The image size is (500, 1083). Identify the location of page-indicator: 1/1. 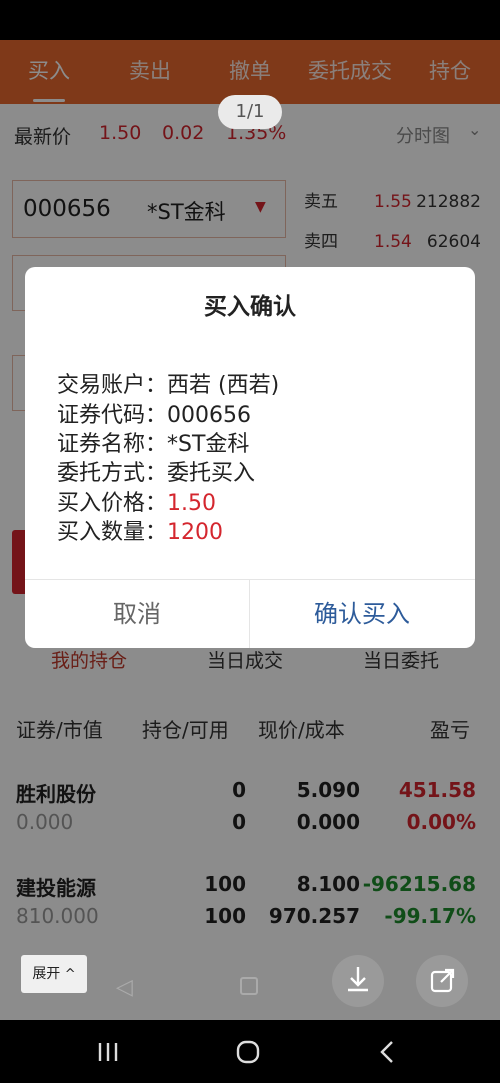
(250, 112).